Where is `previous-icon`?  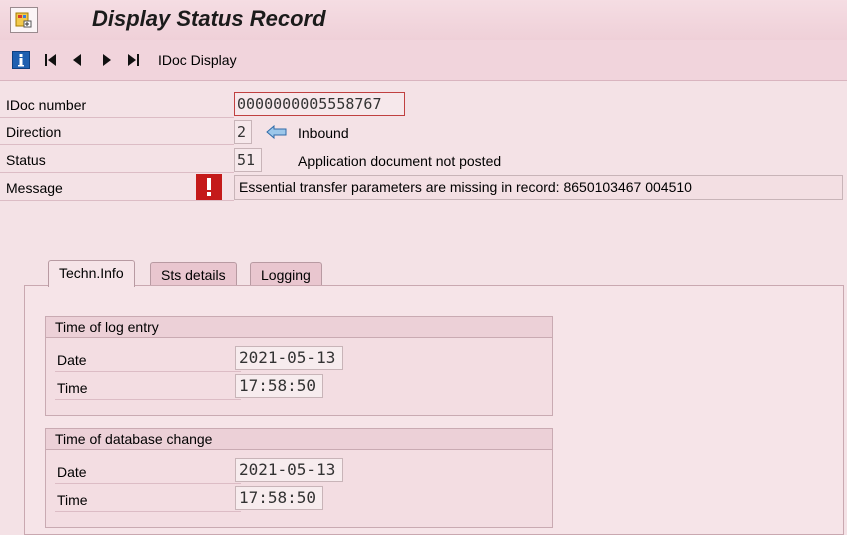 previous-icon is located at coordinates (77, 60).